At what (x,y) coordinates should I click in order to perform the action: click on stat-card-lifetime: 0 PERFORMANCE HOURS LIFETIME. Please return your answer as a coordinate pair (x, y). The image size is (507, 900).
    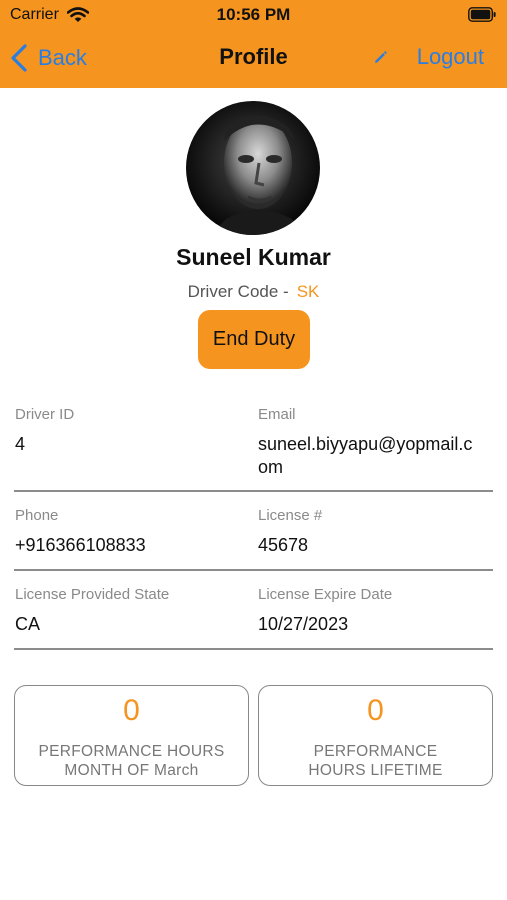
    Looking at the image, I should click on (375, 735).